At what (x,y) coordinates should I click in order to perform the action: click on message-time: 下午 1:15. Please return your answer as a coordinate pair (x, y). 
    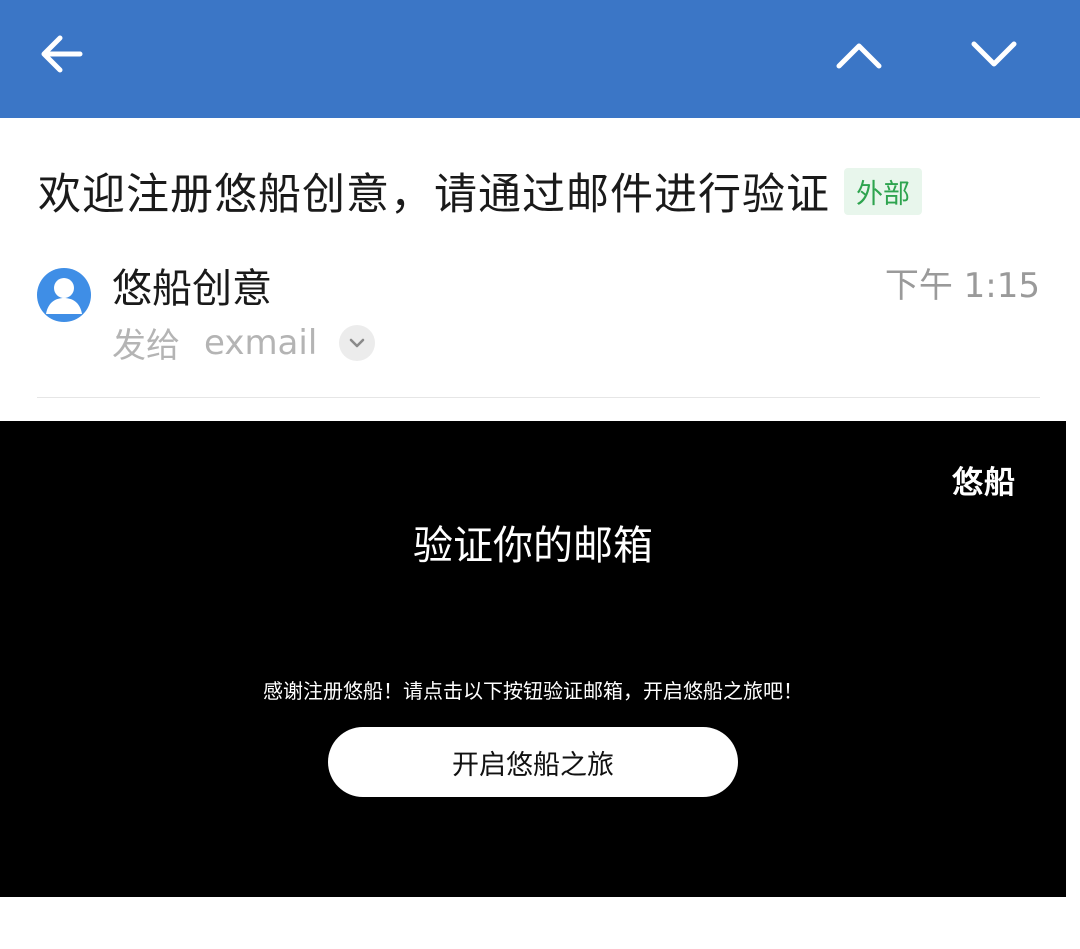
    Looking at the image, I should click on (962, 286).